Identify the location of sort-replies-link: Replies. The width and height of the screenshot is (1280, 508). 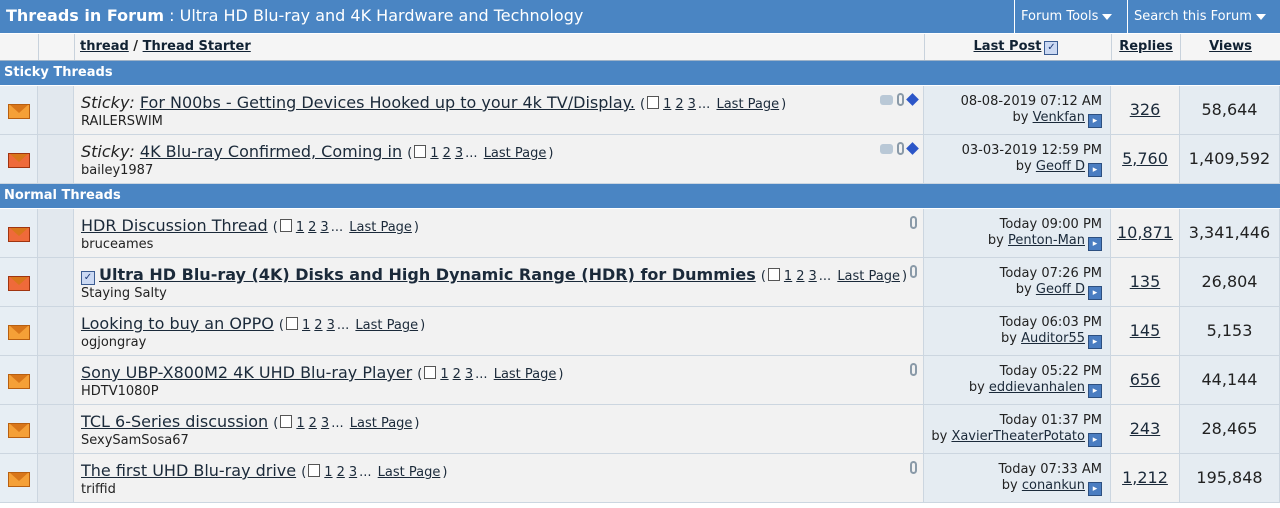
(1146, 46).